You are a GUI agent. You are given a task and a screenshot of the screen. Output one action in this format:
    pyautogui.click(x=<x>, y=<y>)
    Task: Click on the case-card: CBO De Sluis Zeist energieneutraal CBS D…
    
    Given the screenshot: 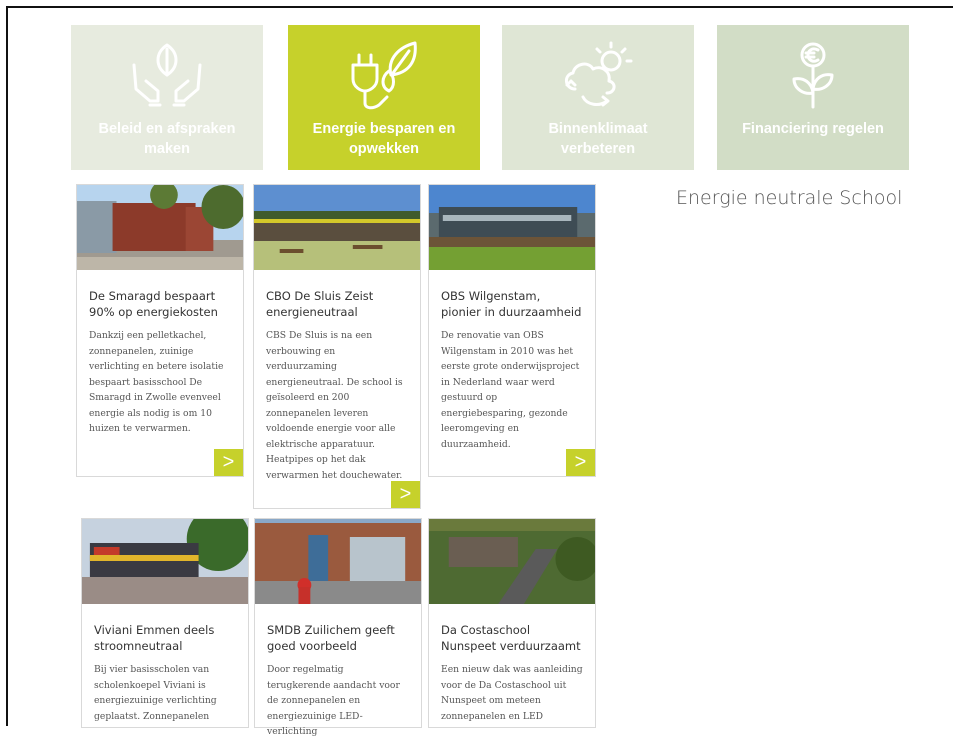 What is the action you would take?
    pyautogui.click(x=337, y=346)
    